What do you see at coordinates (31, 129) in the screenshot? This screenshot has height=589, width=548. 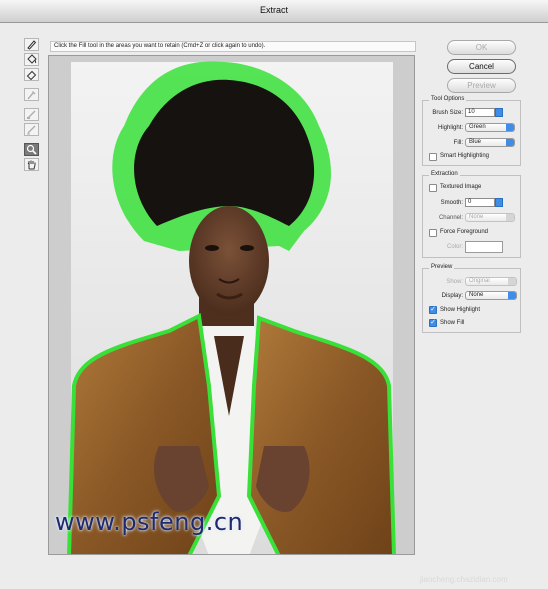 I see `edge-touchup-icon` at bounding box center [31, 129].